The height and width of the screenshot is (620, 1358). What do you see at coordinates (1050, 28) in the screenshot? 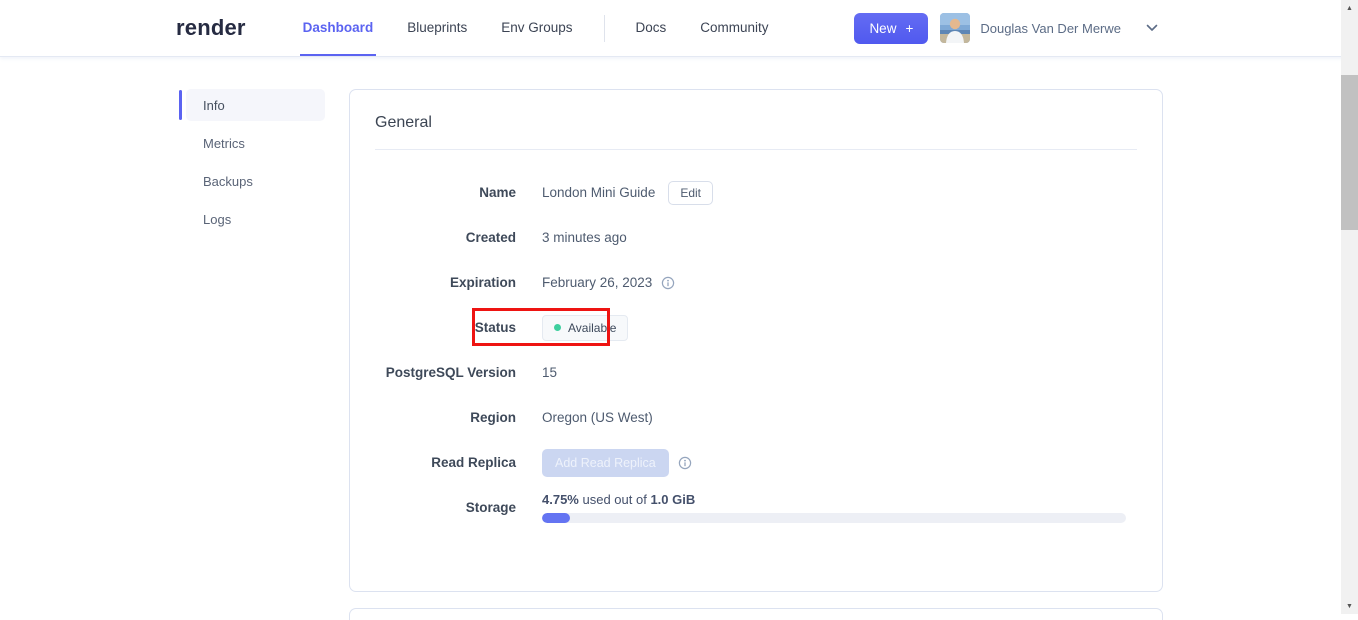
I see `user-name: Douglas Van Der Merwe` at bounding box center [1050, 28].